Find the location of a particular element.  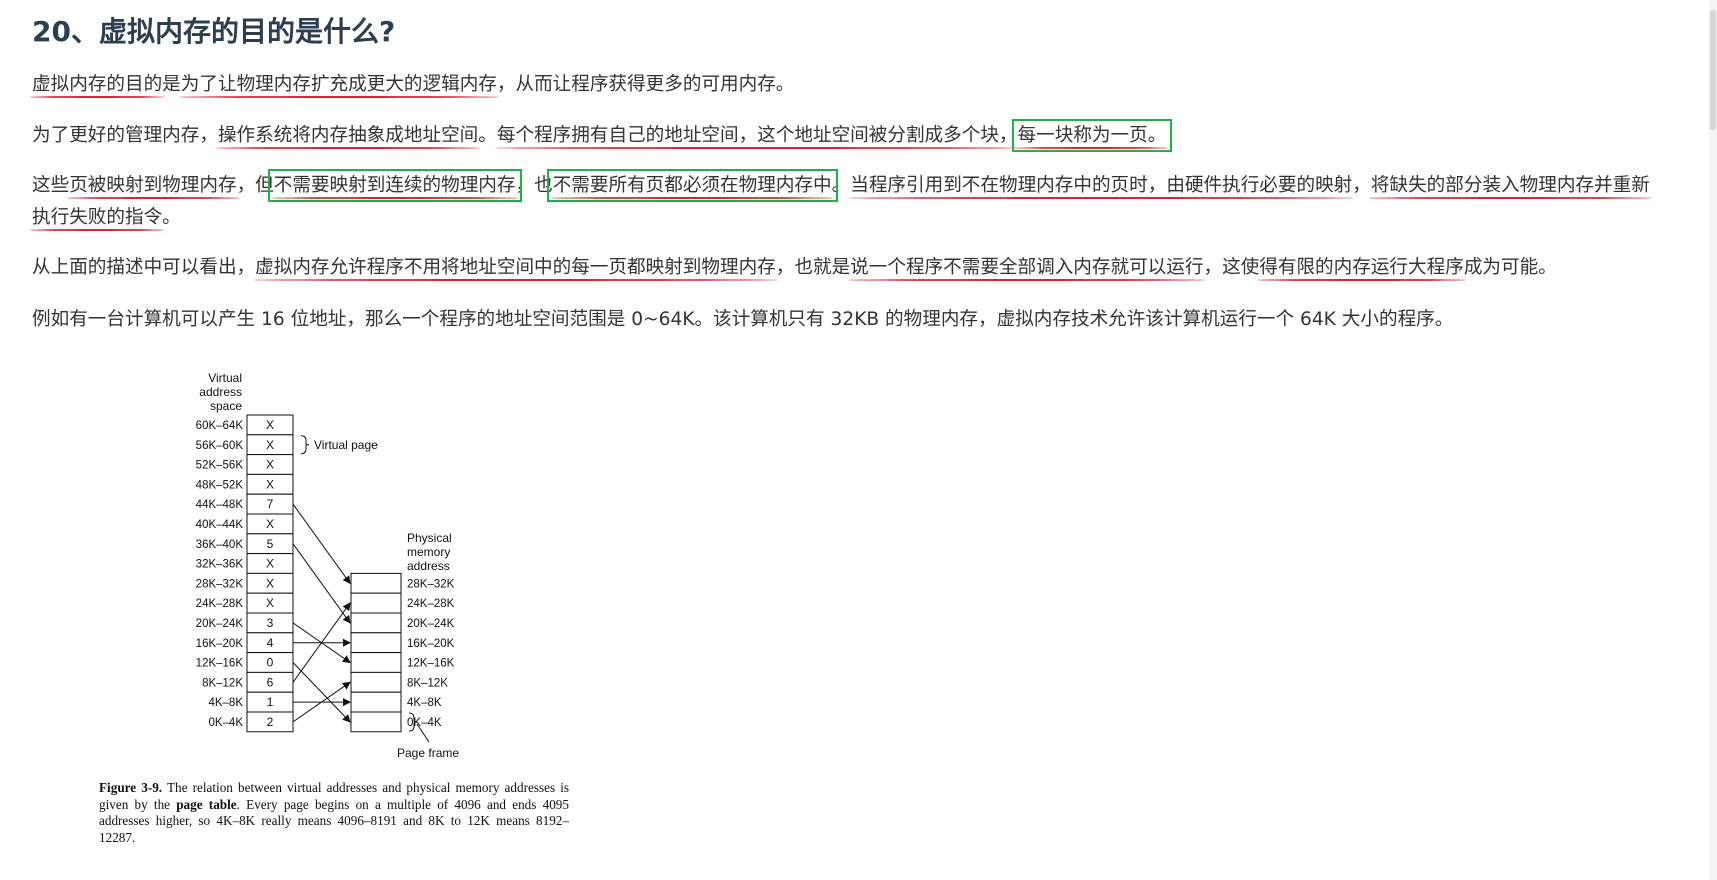

virtual-page-value: 2 is located at coordinates (270, 722).